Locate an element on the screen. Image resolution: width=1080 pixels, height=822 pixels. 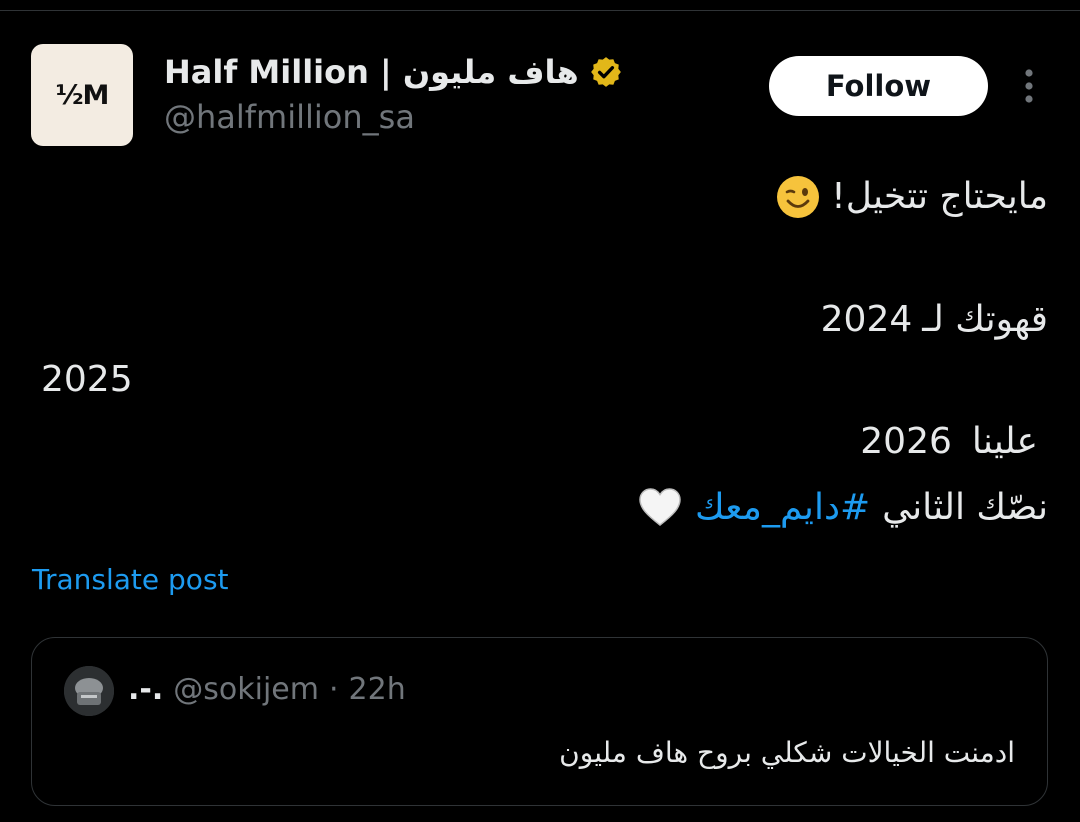
translate-post-link: Translate post is located at coordinates (130, 580).